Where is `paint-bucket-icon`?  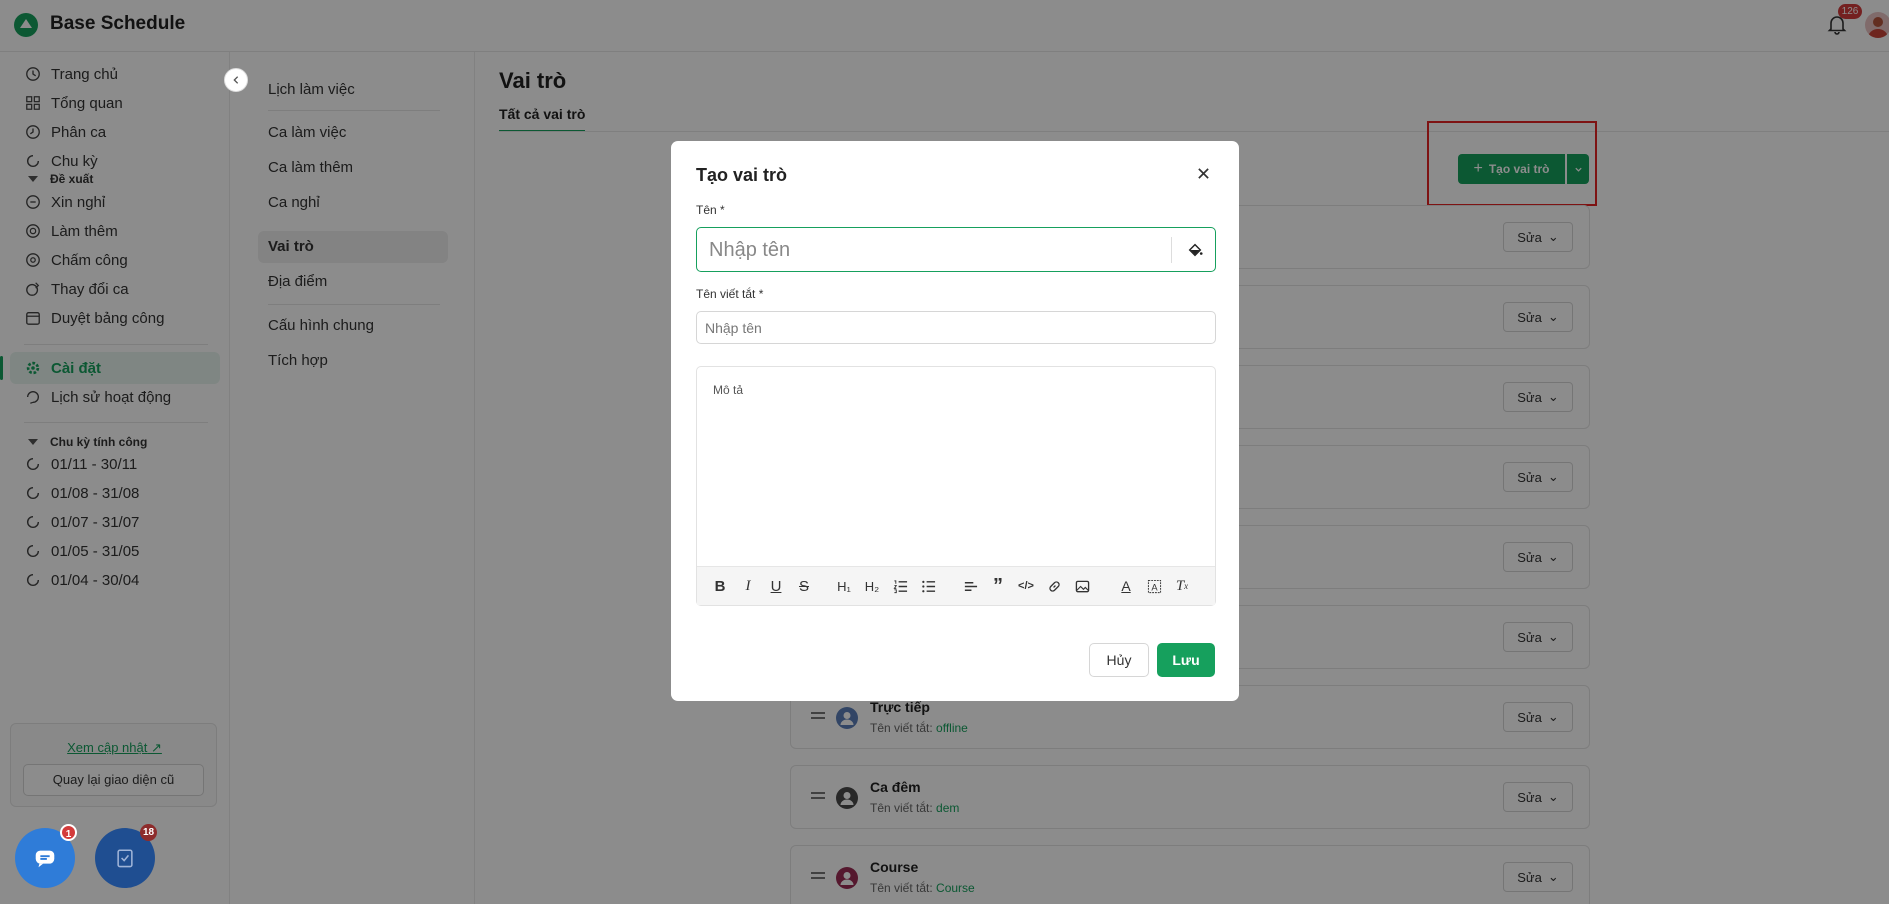 paint-bucket-icon is located at coordinates (1195, 250).